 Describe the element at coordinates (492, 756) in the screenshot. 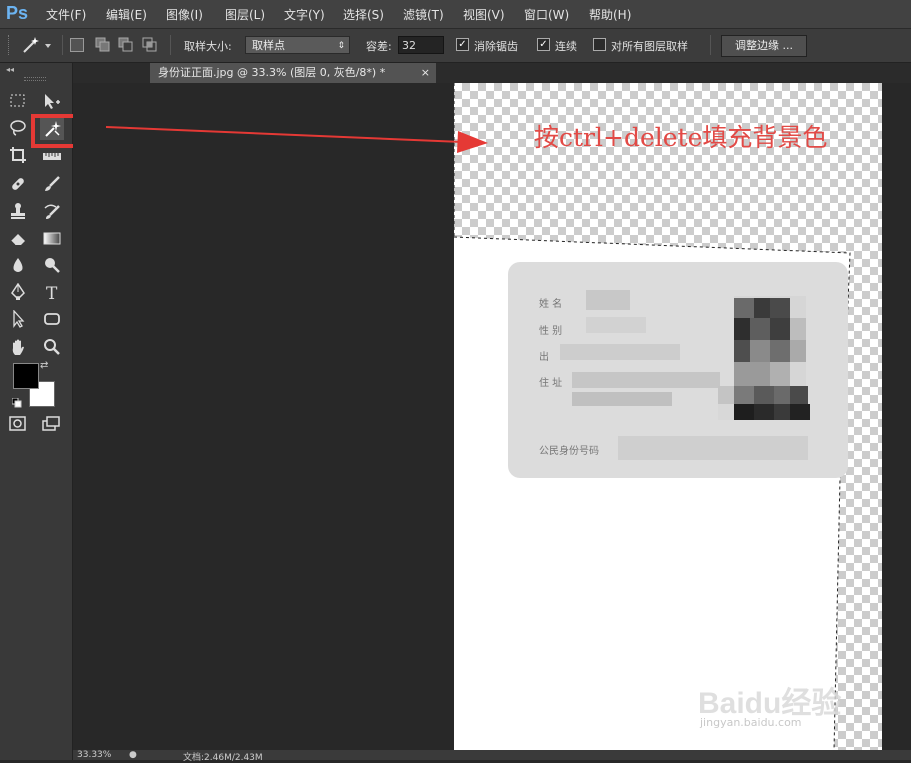

I see `status-bar: 33.33% ● 文档:2.46M/2.43M` at that location.